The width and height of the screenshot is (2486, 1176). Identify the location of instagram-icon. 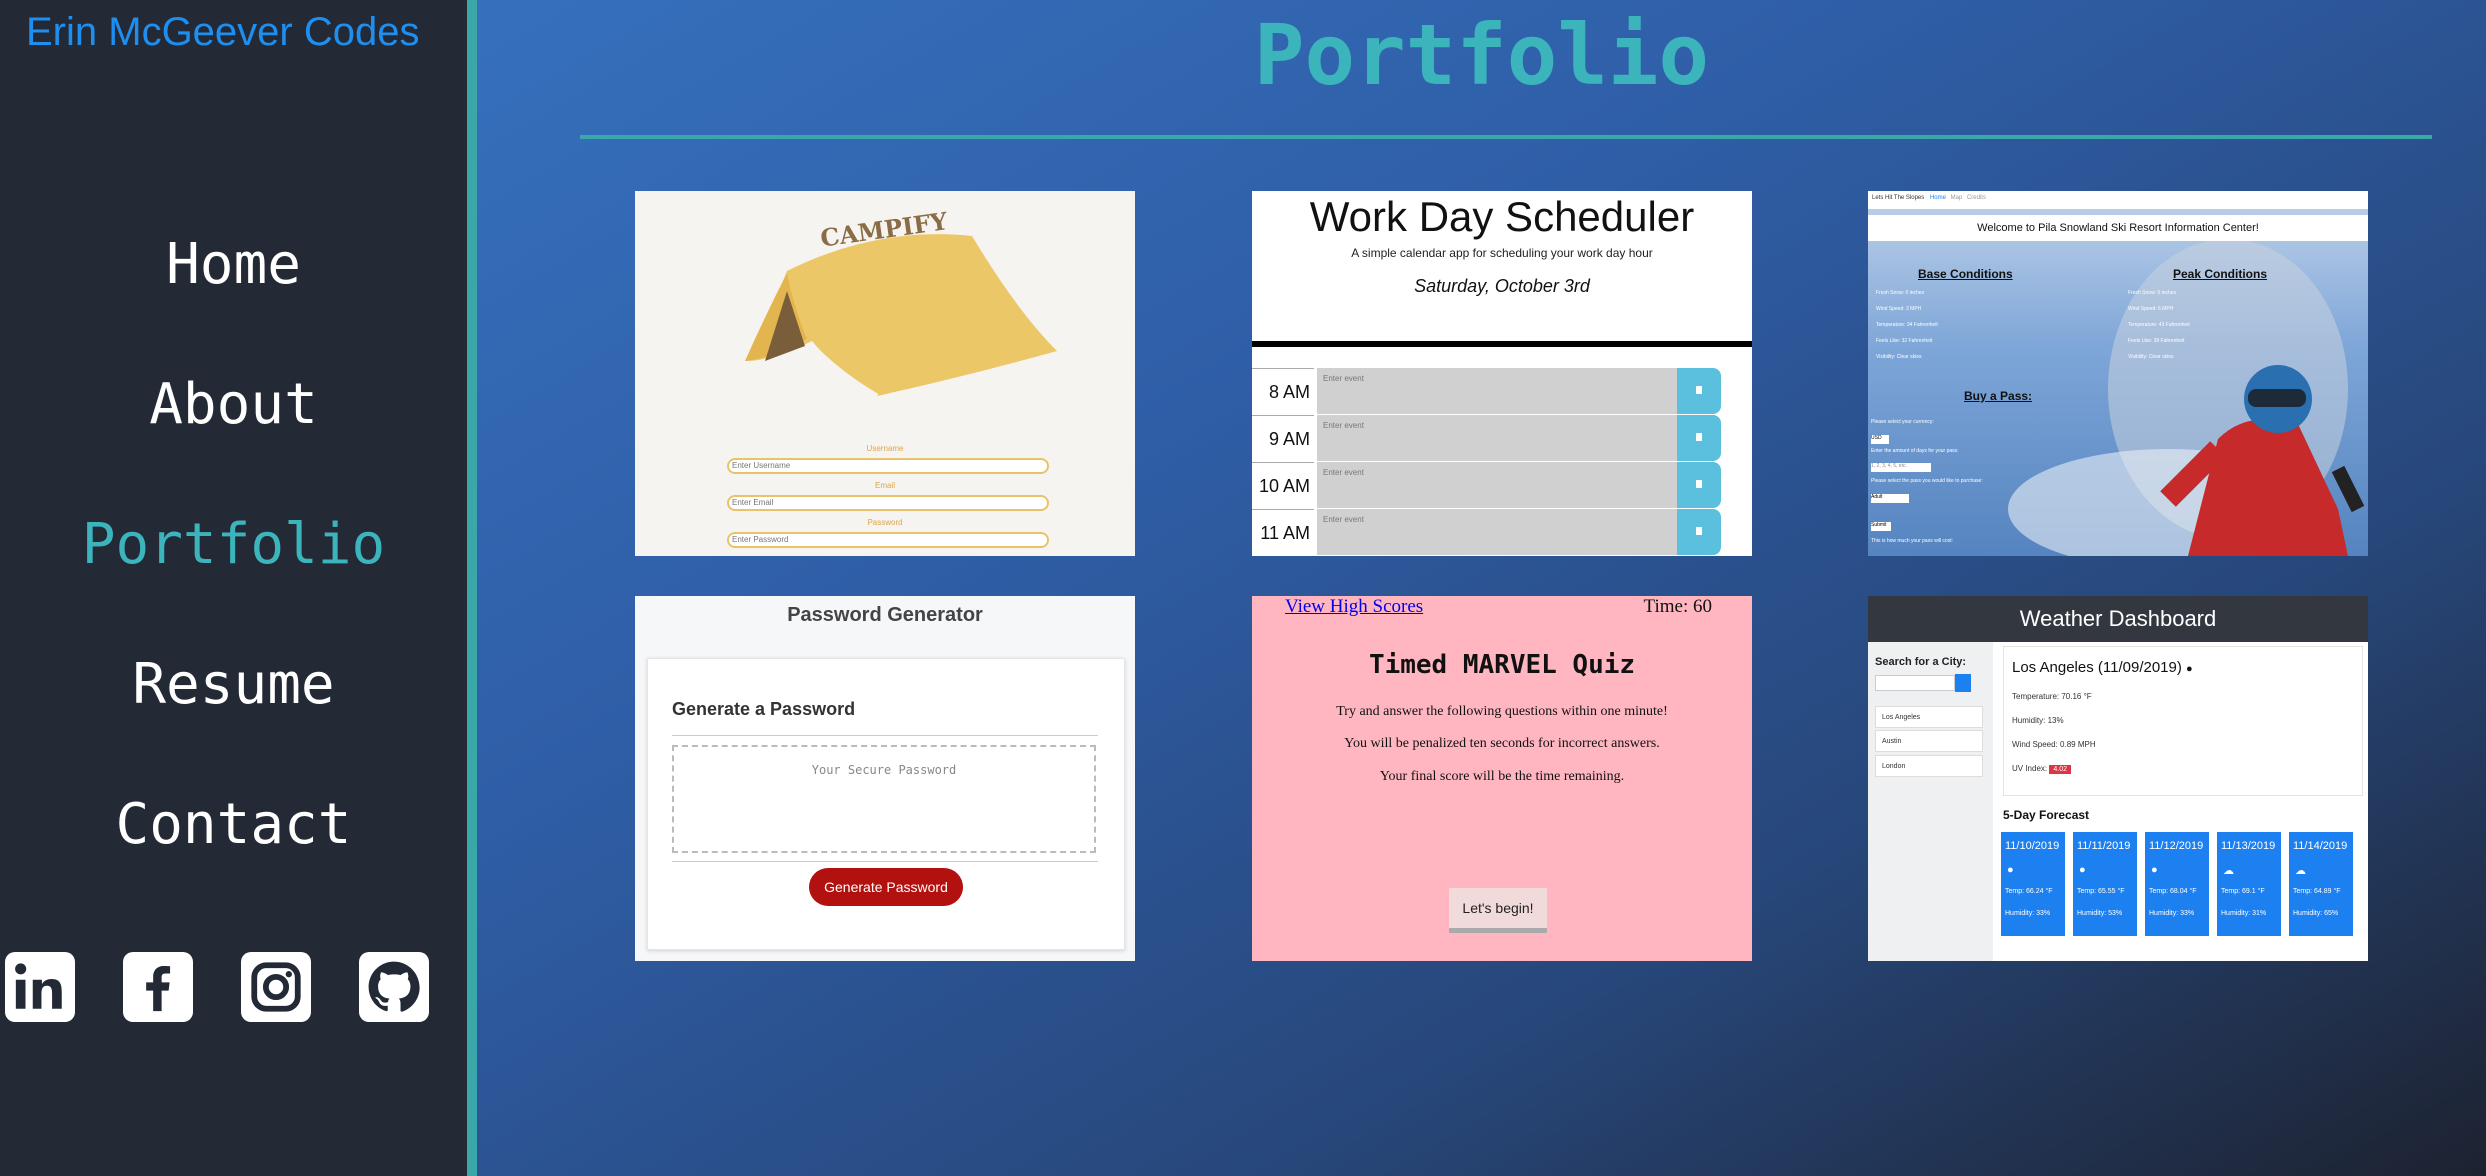
(276, 987).